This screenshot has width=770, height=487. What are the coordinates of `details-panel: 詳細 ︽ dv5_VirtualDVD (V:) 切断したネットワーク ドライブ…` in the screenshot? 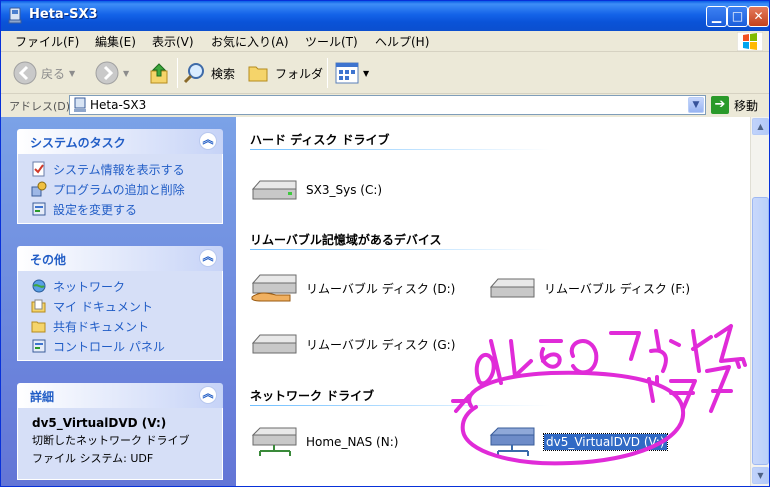 It's located at (120, 431).